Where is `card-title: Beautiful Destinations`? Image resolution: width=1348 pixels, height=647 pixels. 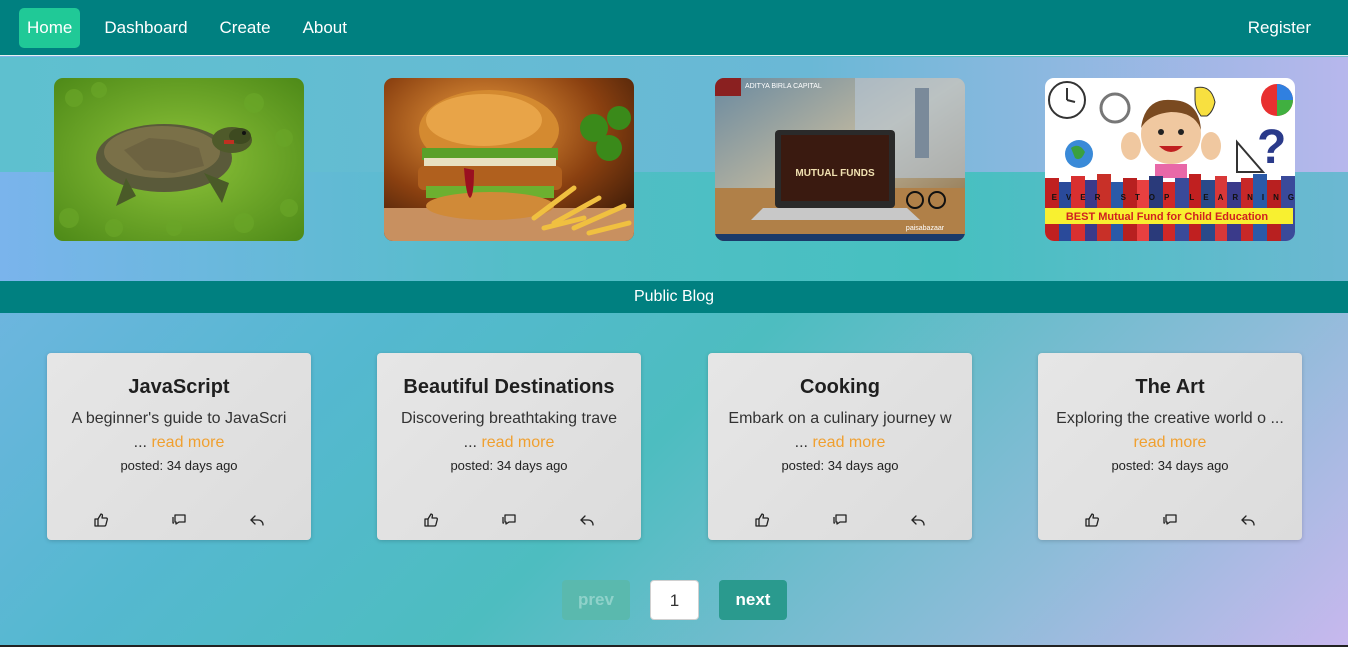
card-title: Beautiful Destinations is located at coordinates (509, 387).